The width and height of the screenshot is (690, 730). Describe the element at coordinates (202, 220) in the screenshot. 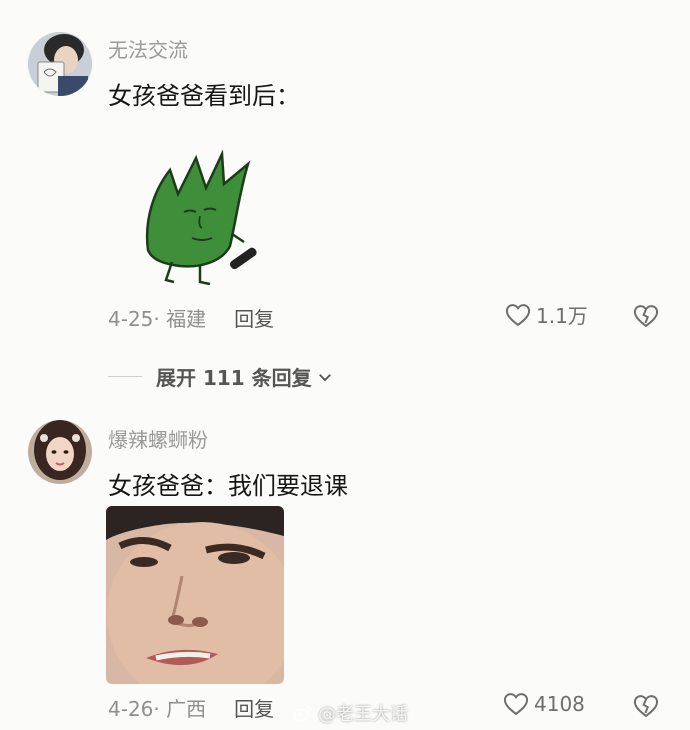

I see `green-leaf-face-sticker` at that location.